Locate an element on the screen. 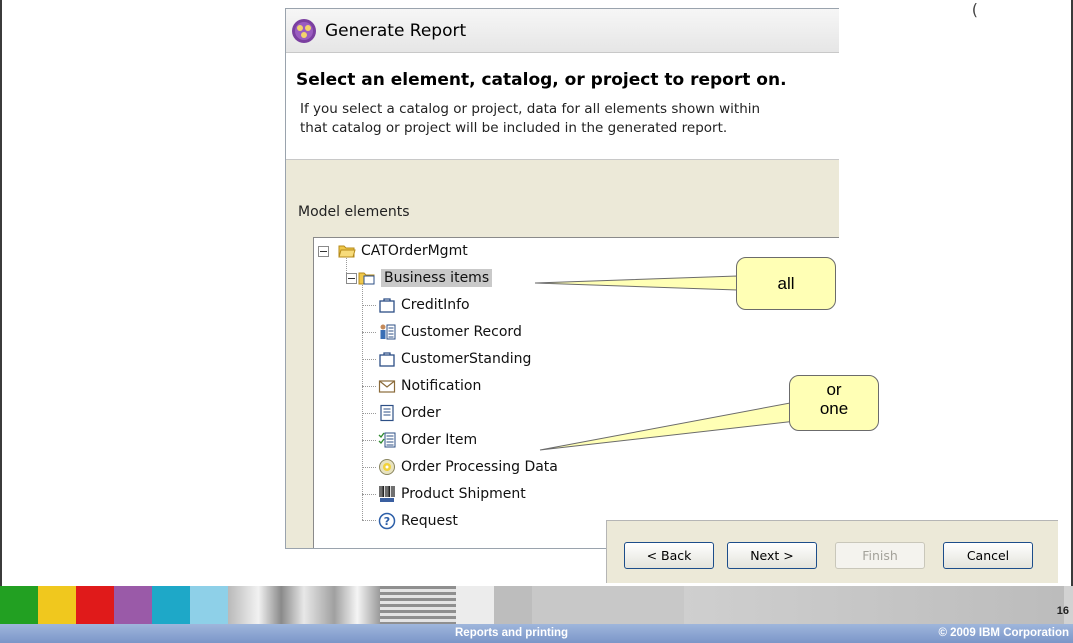 The height and width of the screenshot is (643, 1073). open-folder-icon is located at coordinates (347, 251).